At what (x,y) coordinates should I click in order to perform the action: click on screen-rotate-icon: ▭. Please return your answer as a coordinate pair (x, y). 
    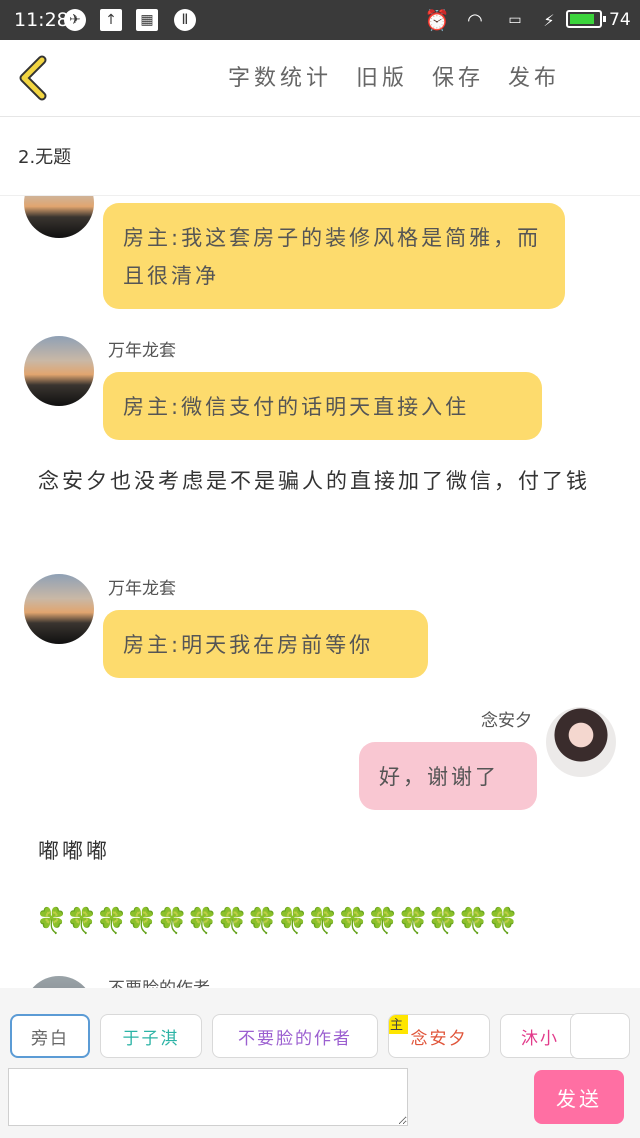
    Looking at the image, I should click on (515, 20).